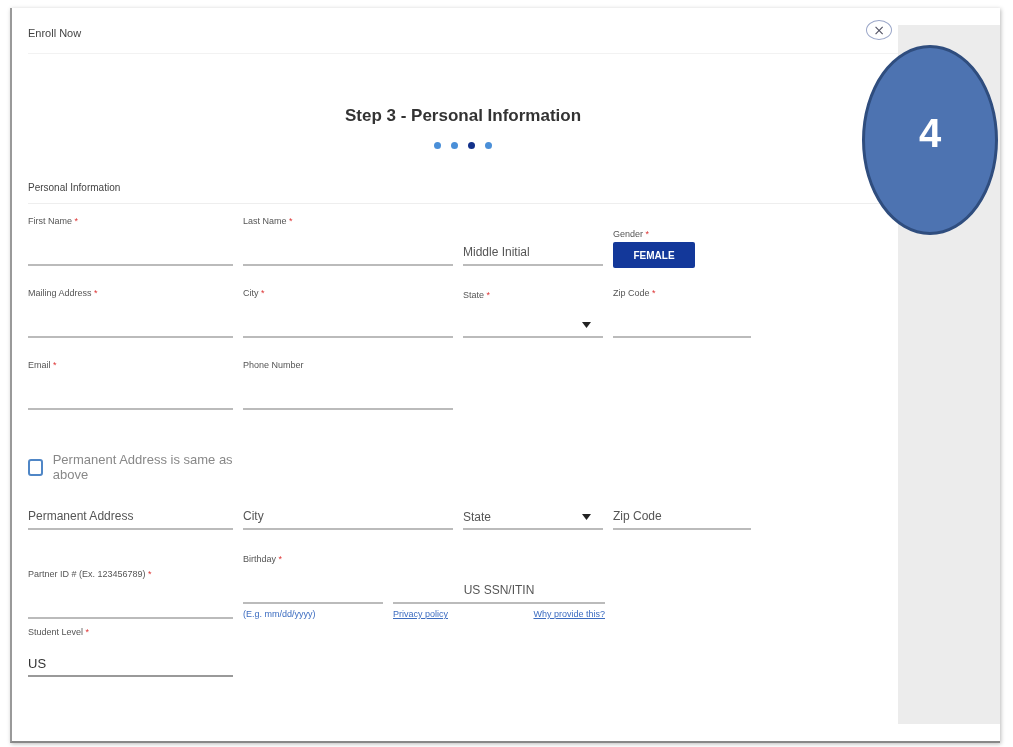 This screenshot has height=747, width=1013. I want to click on text-field: Permanent Address, so click(130, 517).